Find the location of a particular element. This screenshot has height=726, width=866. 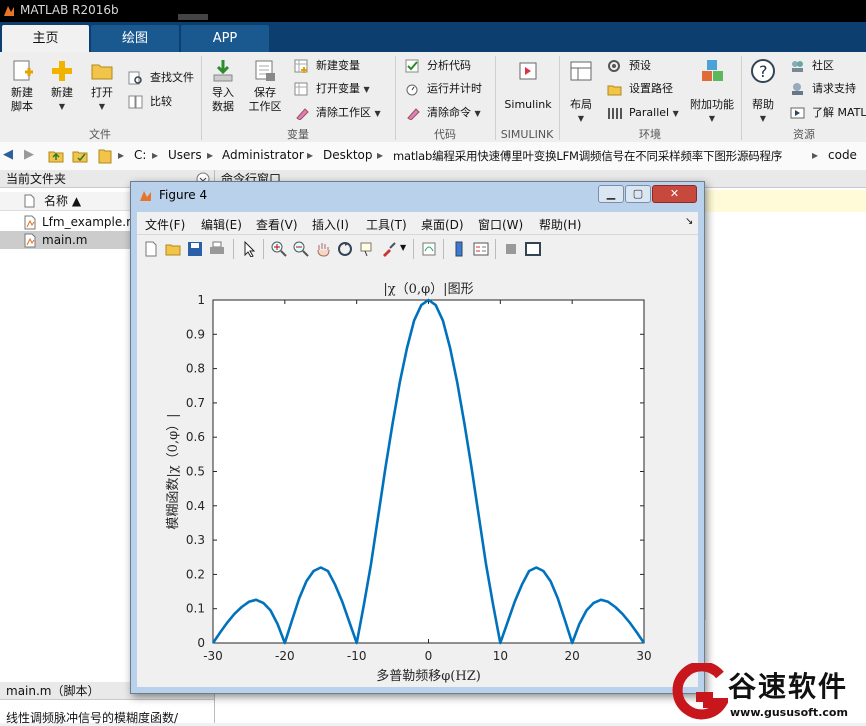

rotate-3d-icon is located at coordinates (345, 249).